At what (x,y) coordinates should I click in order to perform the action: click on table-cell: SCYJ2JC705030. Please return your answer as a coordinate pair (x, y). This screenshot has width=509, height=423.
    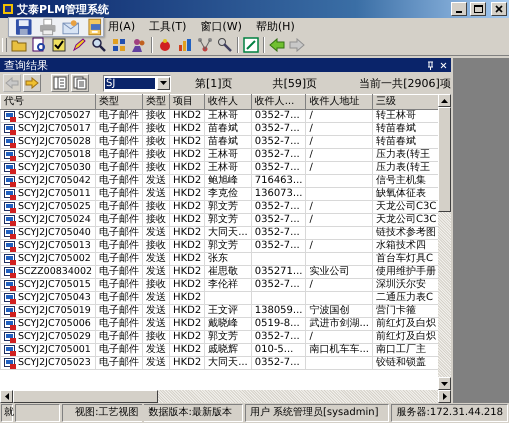
    Looking at the image, I should click on (54, 168).